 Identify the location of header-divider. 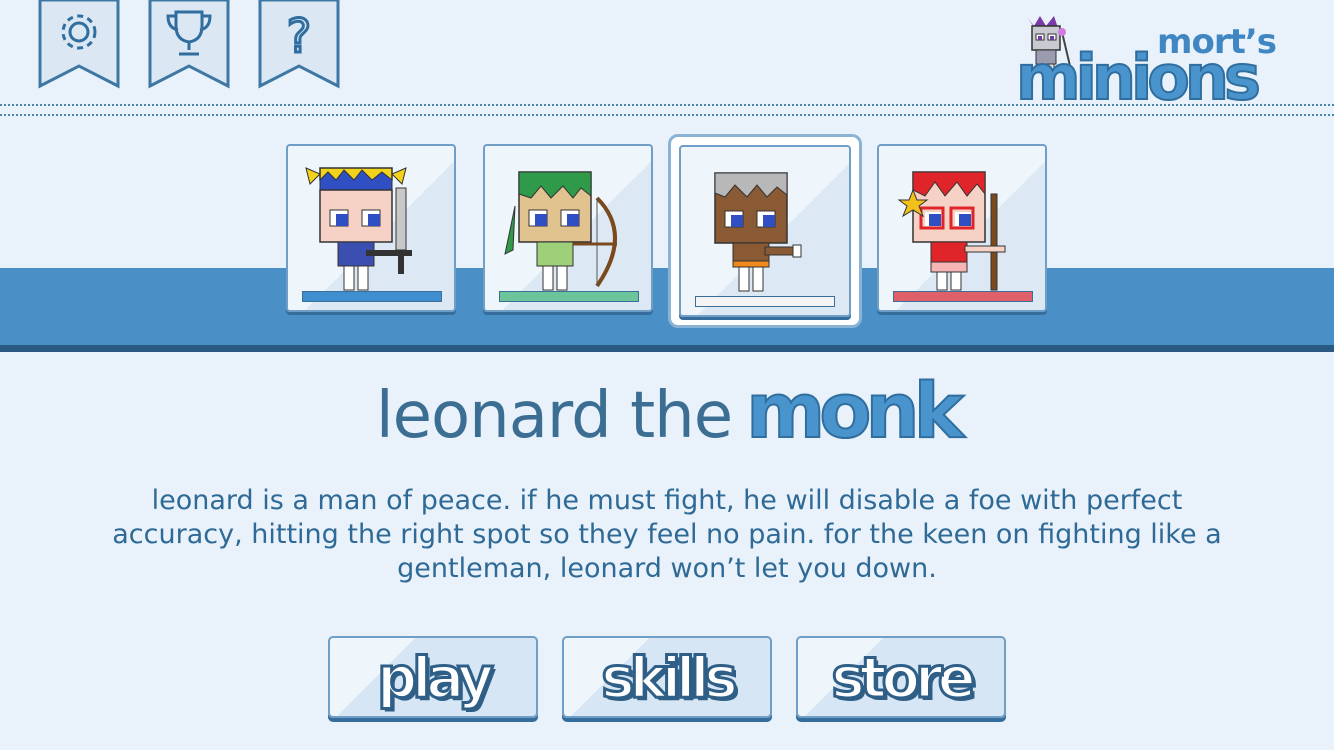
(667, 110).